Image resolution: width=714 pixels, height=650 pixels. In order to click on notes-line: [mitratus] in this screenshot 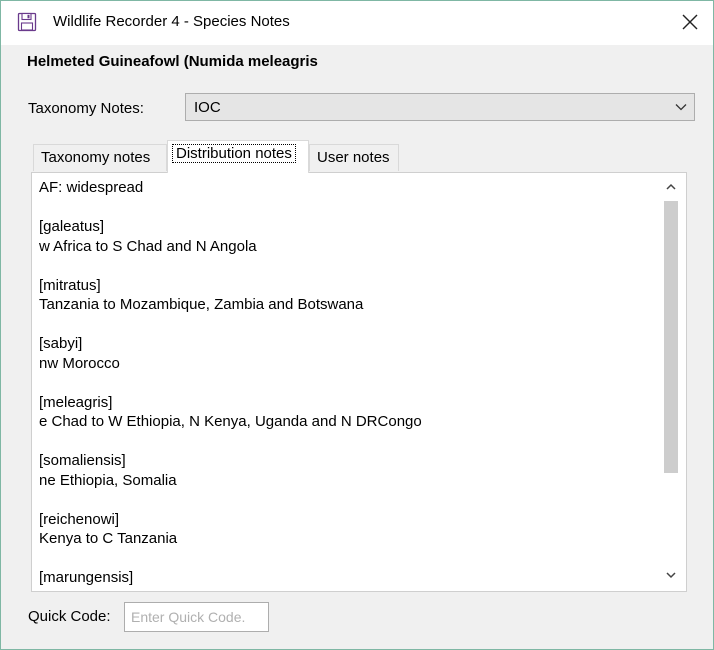, I will do `click(70, 285)`.